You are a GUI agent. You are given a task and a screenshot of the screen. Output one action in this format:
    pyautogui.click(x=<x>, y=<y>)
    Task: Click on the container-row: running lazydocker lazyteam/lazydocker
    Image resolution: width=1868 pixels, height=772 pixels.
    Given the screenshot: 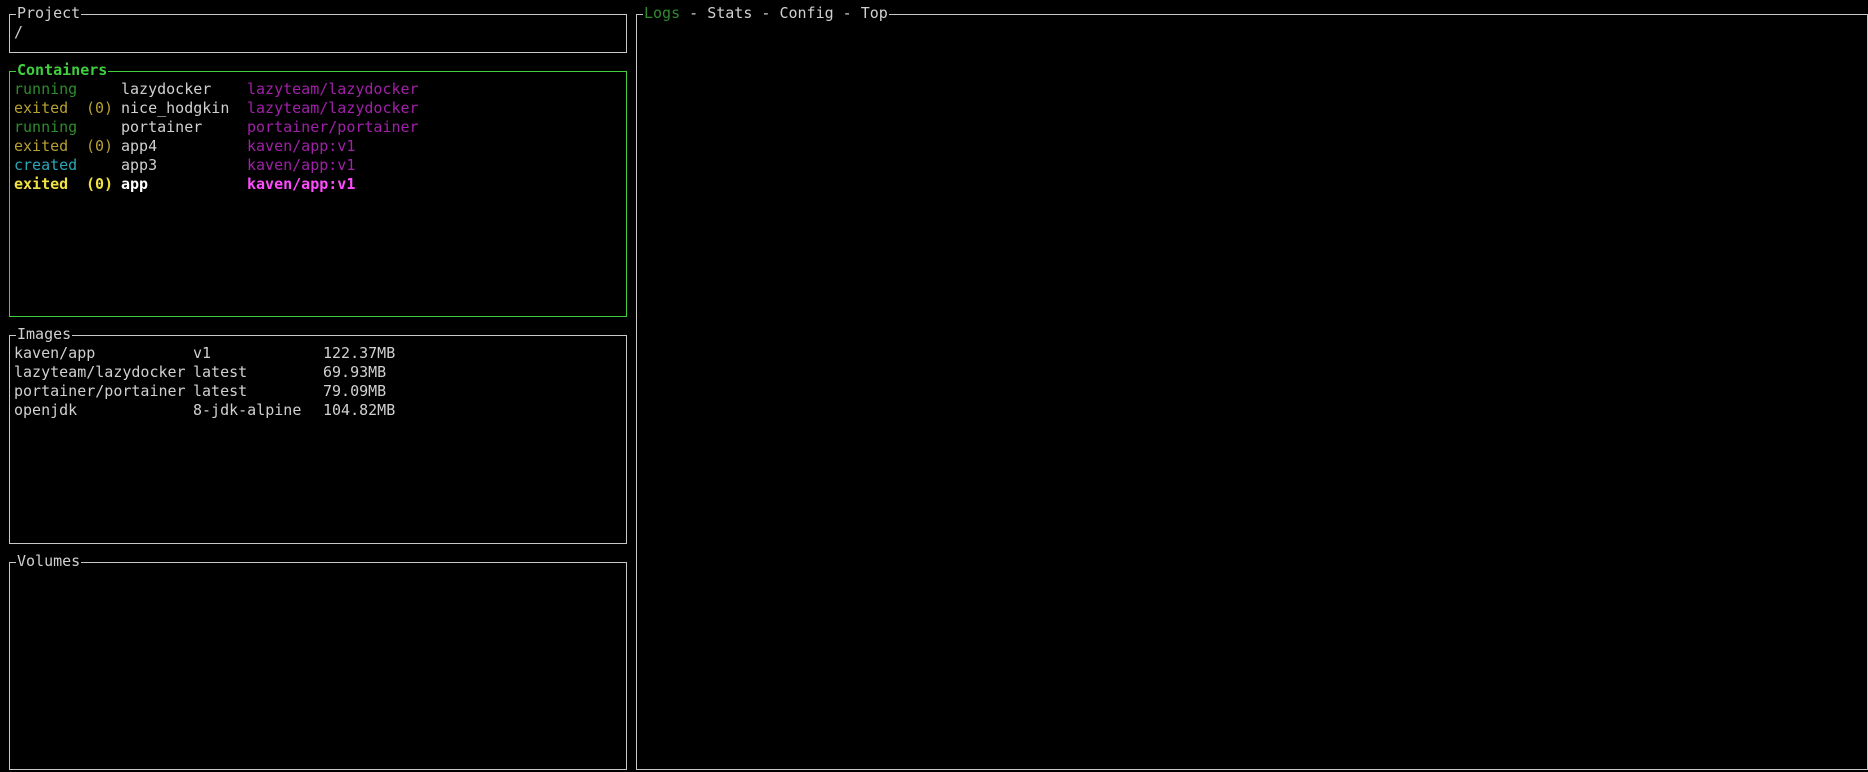 What is the action you would take?
    pyautogui.click(x=318, y=89)
    